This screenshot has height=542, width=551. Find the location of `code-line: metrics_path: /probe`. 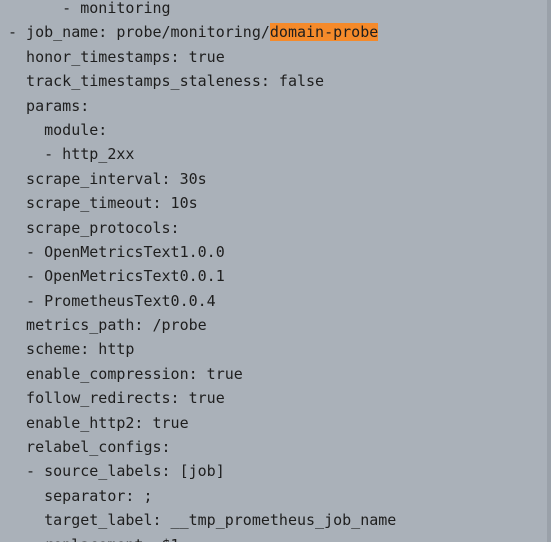

code-line: metrics_path: /probe is located at coordinates (107, 325).